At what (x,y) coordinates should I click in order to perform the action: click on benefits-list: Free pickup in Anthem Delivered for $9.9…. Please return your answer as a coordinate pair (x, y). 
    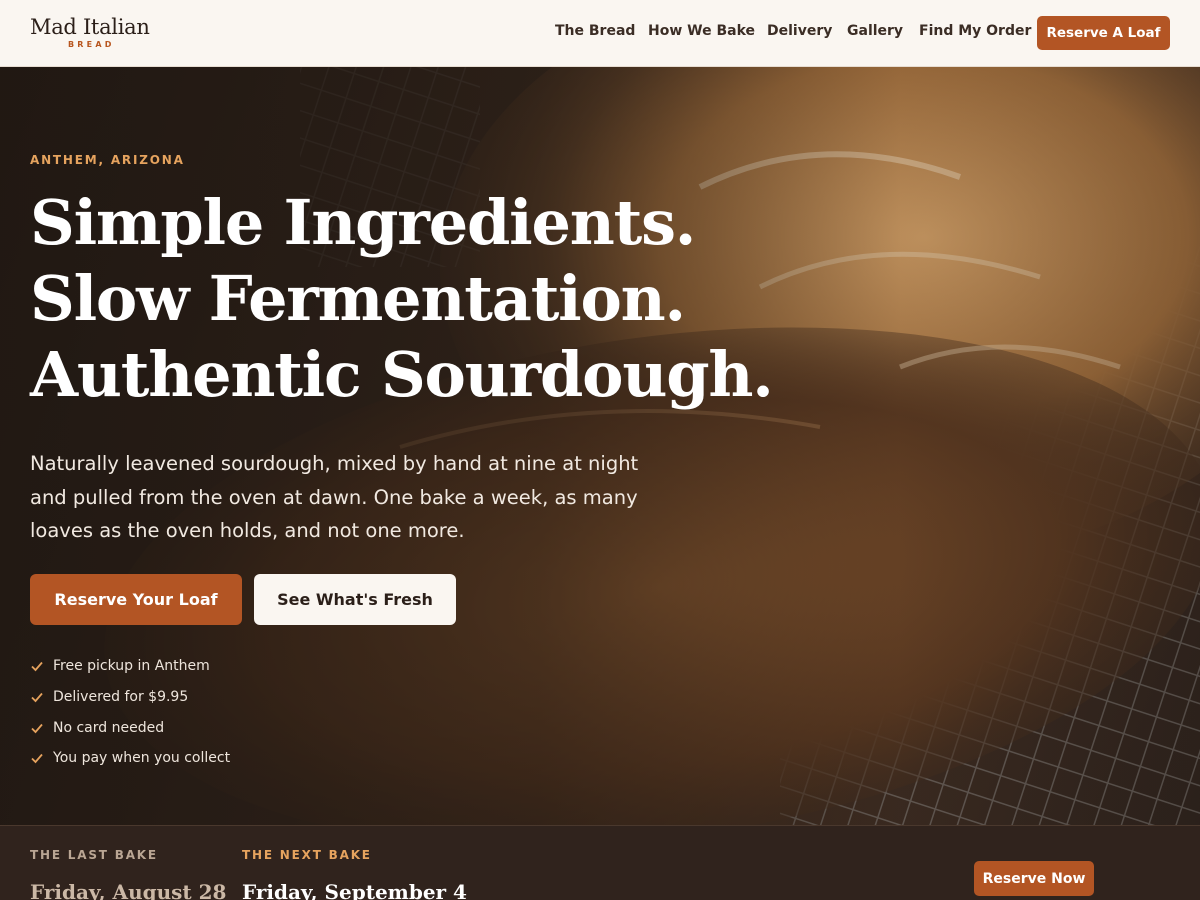
    Looking at the image, I should click on (130, 712).